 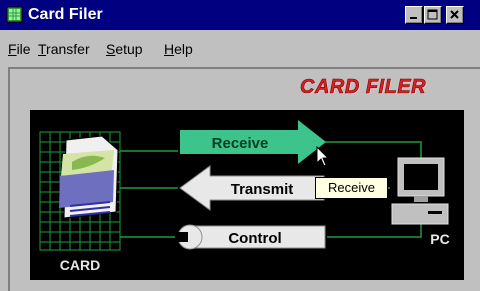 I want to click on control-label: Control, so click(x=254, y=238).